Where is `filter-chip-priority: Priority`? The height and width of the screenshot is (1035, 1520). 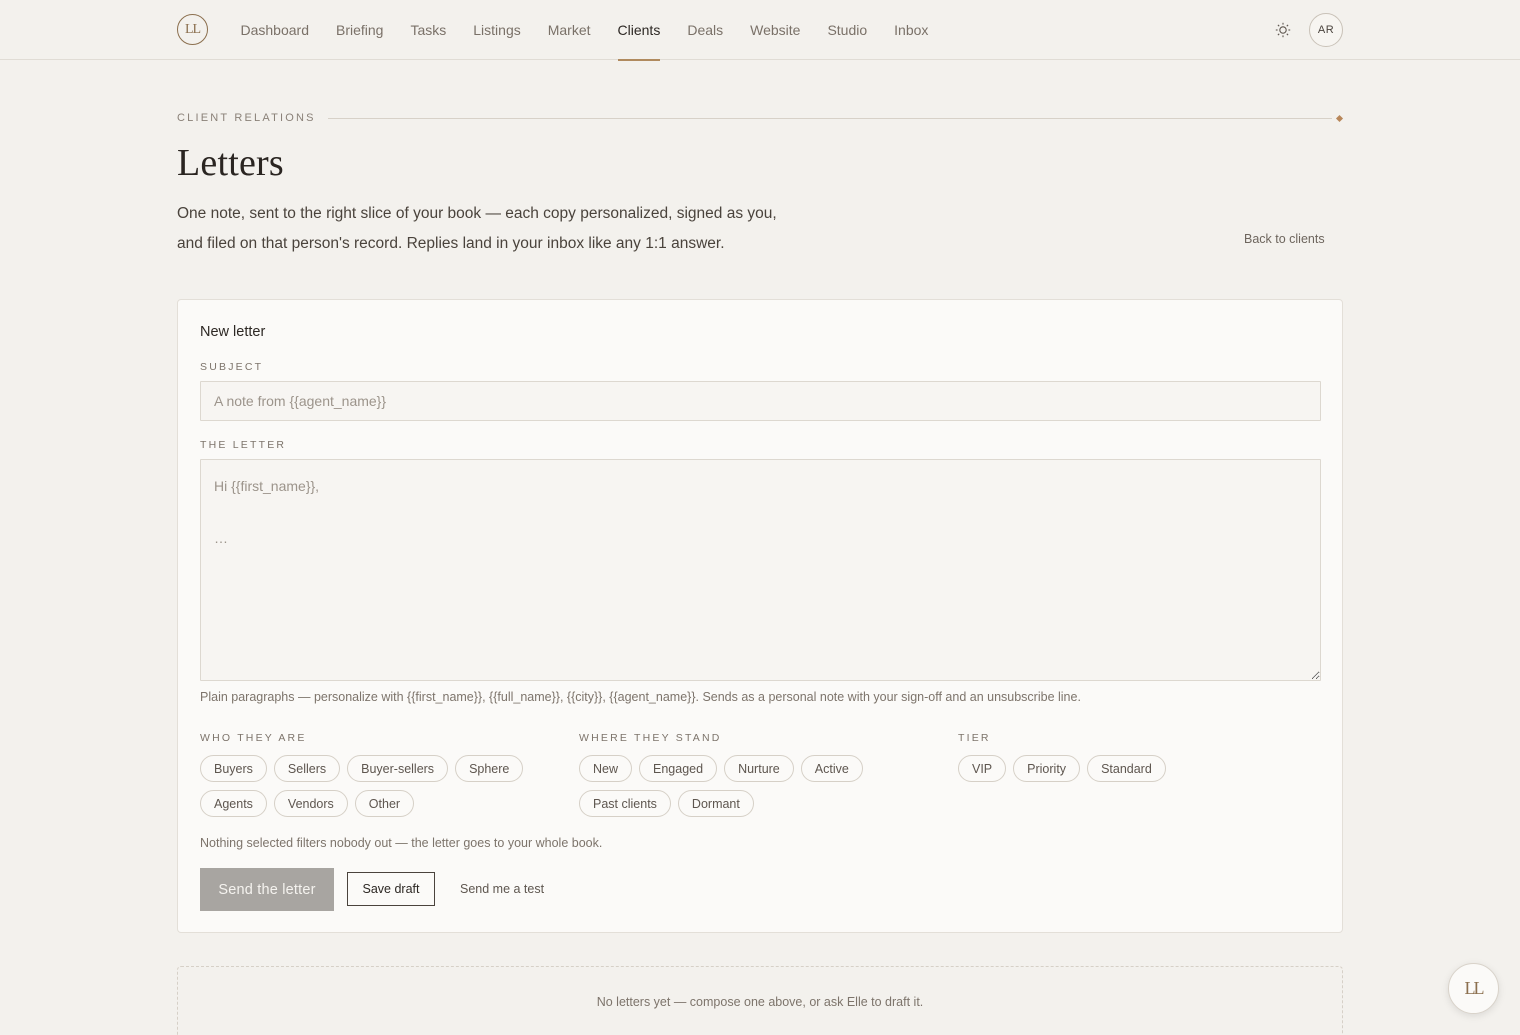 filter-chip-priority: Priority is located at coordinates (1047, 768).